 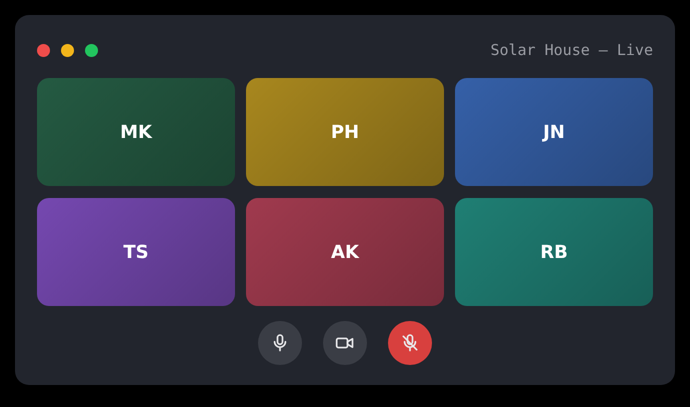 I want to click on participant-initials: JN, so click(x=554, y=132).